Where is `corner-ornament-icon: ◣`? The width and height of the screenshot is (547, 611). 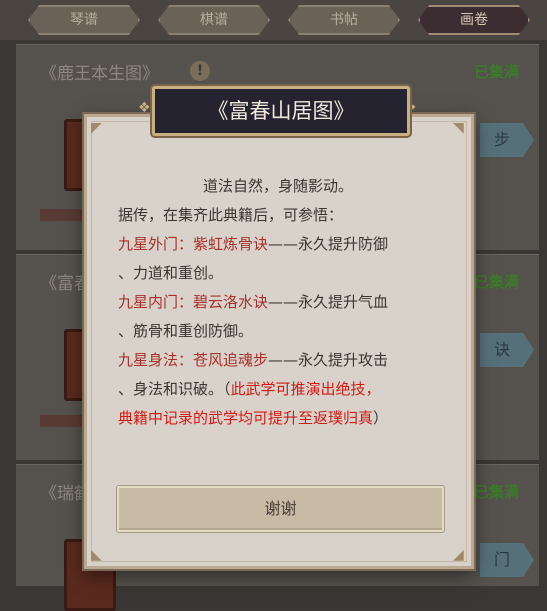
corner-ornament-icon: ◣ is located at coordinates (96, 555).